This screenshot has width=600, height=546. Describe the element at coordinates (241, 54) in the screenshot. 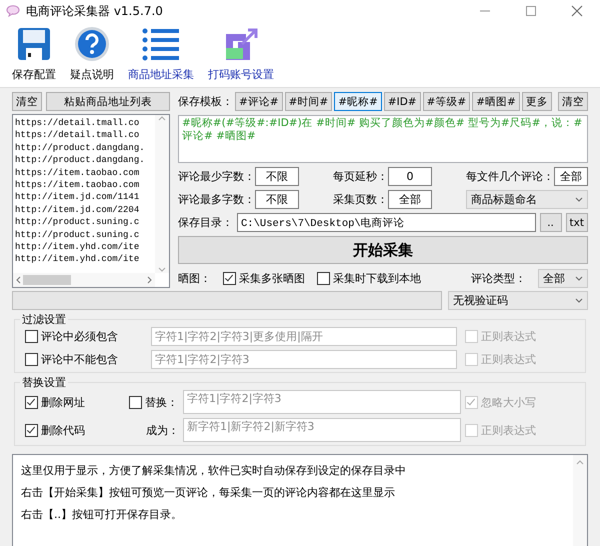

I see `toolbar-button: 打码账号设置` at that location.